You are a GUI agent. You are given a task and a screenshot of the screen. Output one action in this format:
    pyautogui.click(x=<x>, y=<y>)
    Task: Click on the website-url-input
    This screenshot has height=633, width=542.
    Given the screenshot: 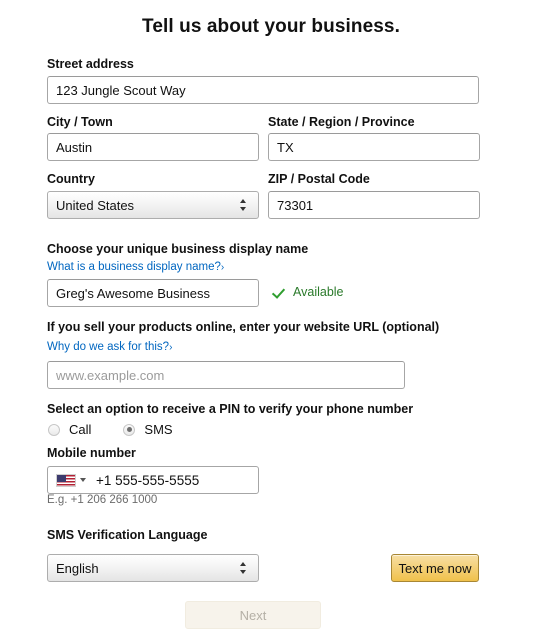 What is the action you would take?
    pyautogui.click(x=226, y=375)
    